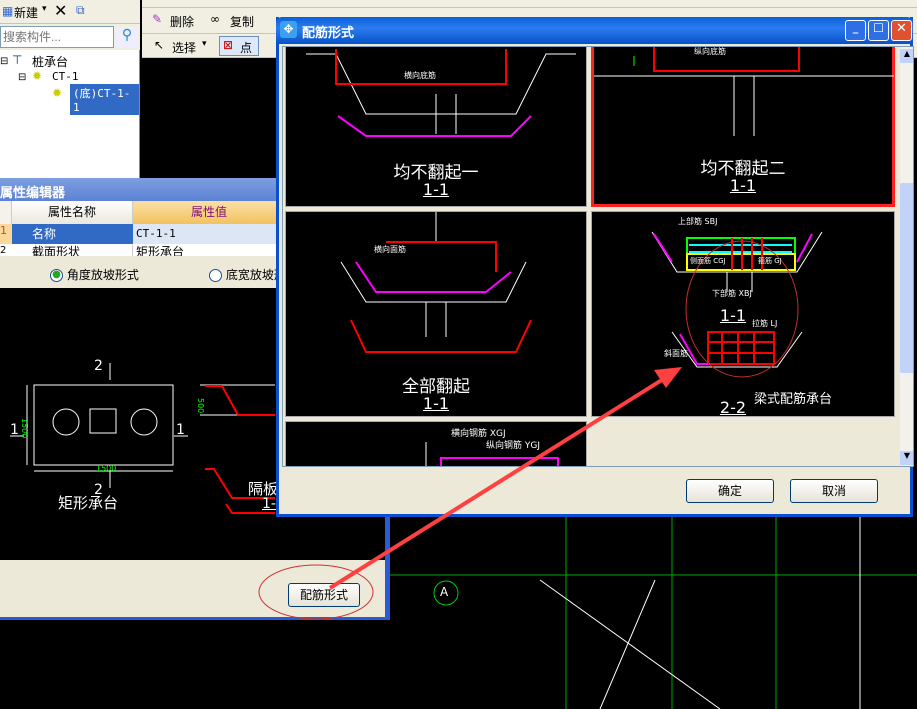 The width and height of the screenshot is (917, 709). I want to click on scroll-down-icon: ▼, so click(906, 458).